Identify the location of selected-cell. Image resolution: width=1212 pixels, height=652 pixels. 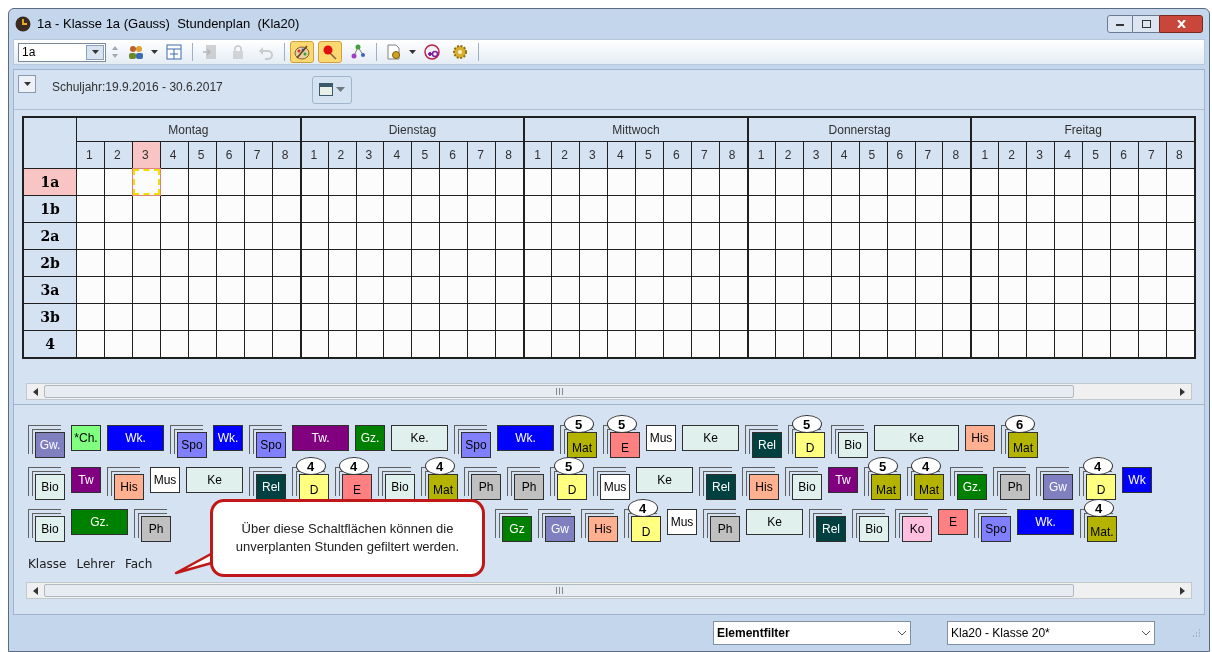
(146, 182).